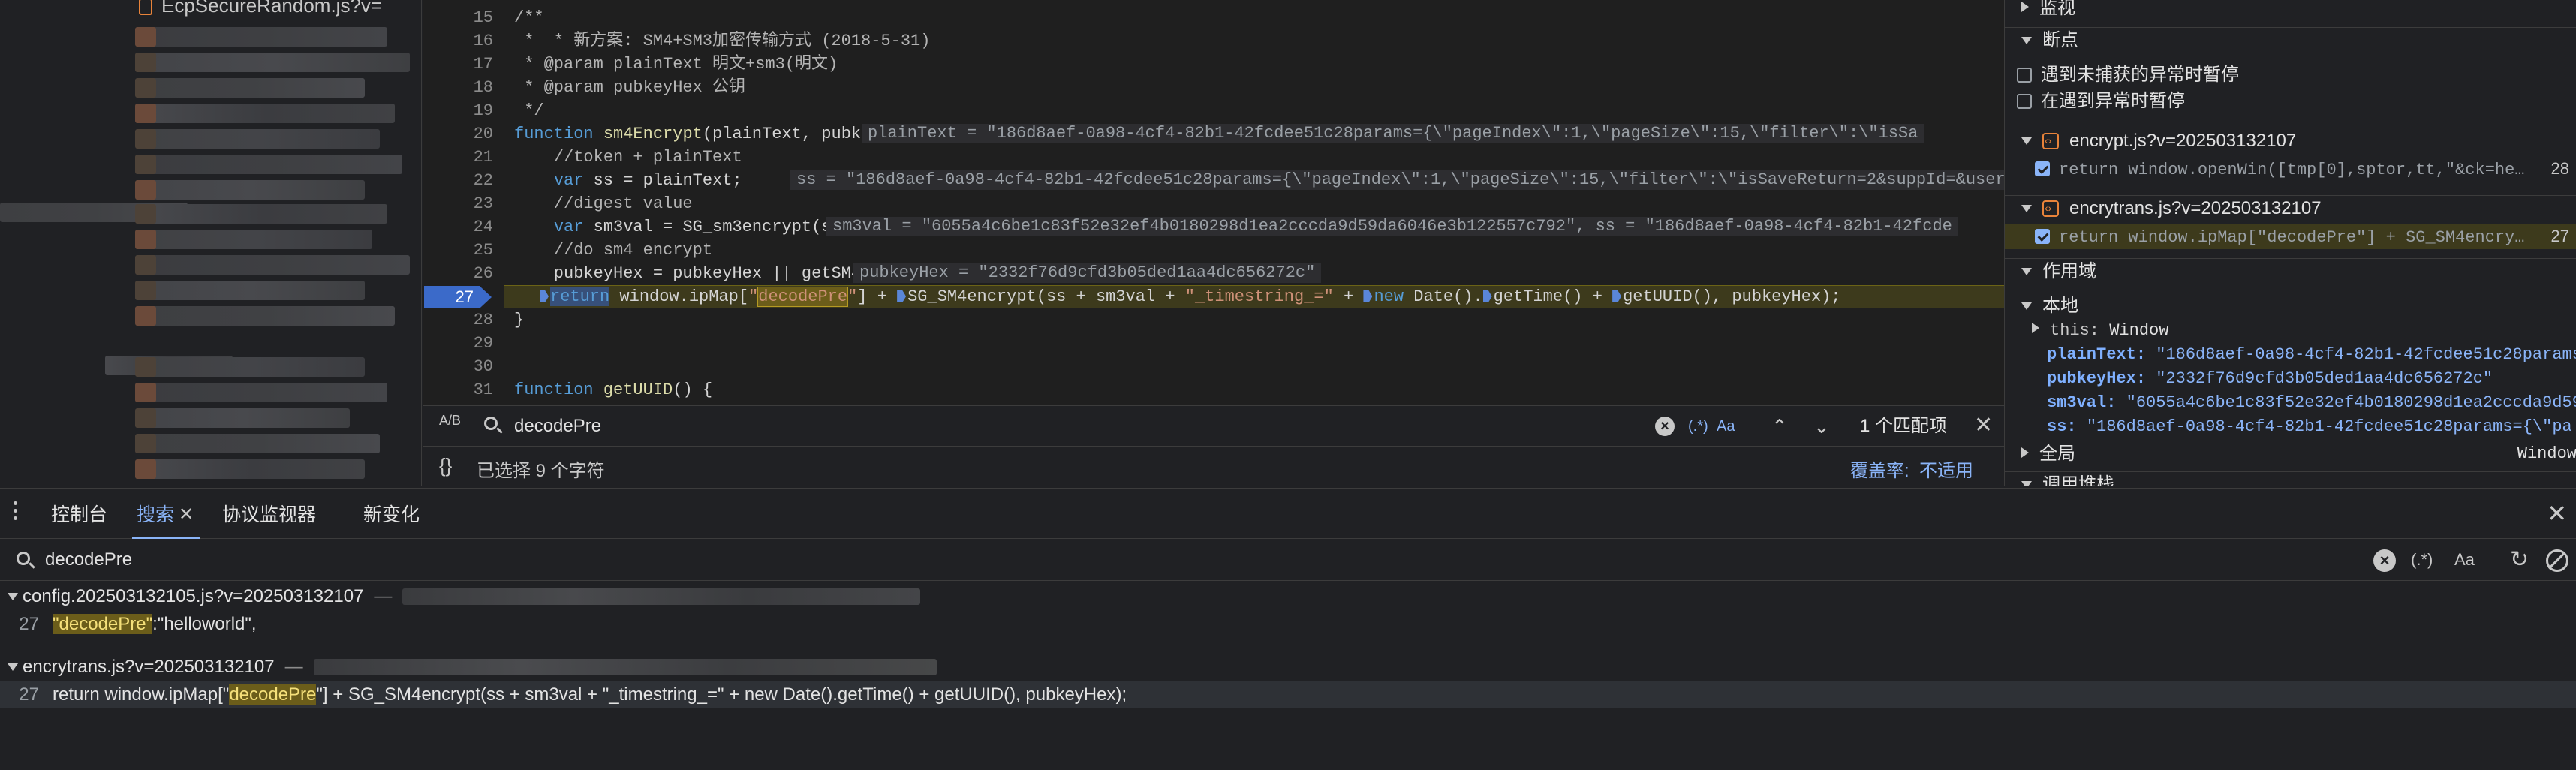 The width and height of the screenshot is (2576, 770). I want to click on close-find-button: ✕, so click(1983, 426).